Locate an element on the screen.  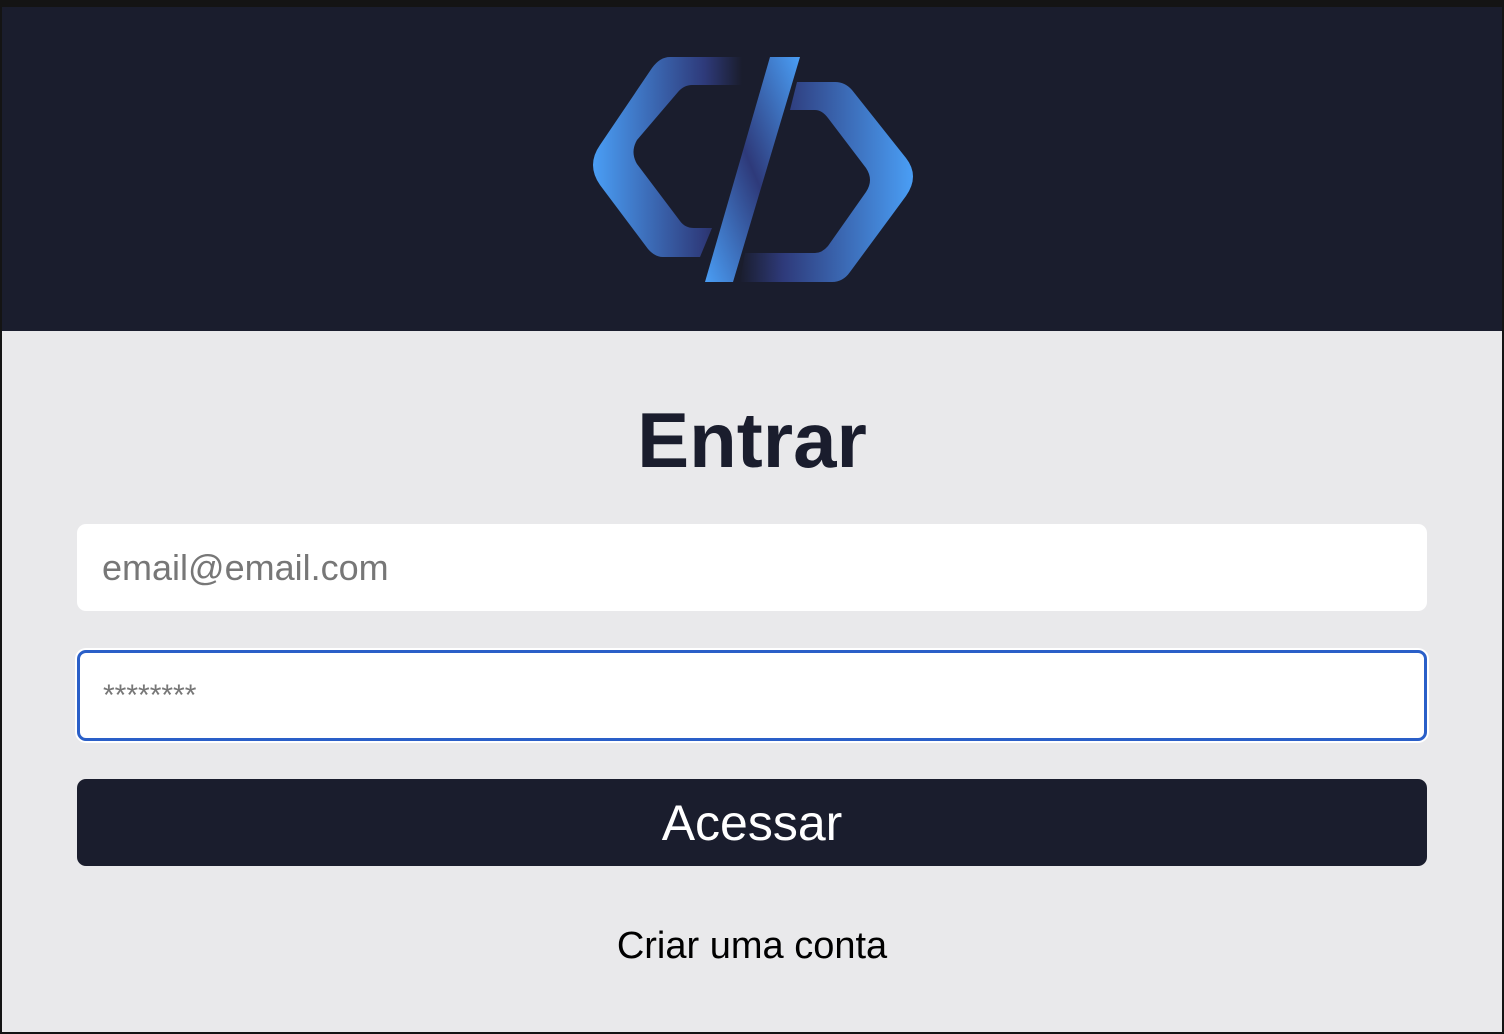
submit-button: Acessar is located at coordinates (752, 822).